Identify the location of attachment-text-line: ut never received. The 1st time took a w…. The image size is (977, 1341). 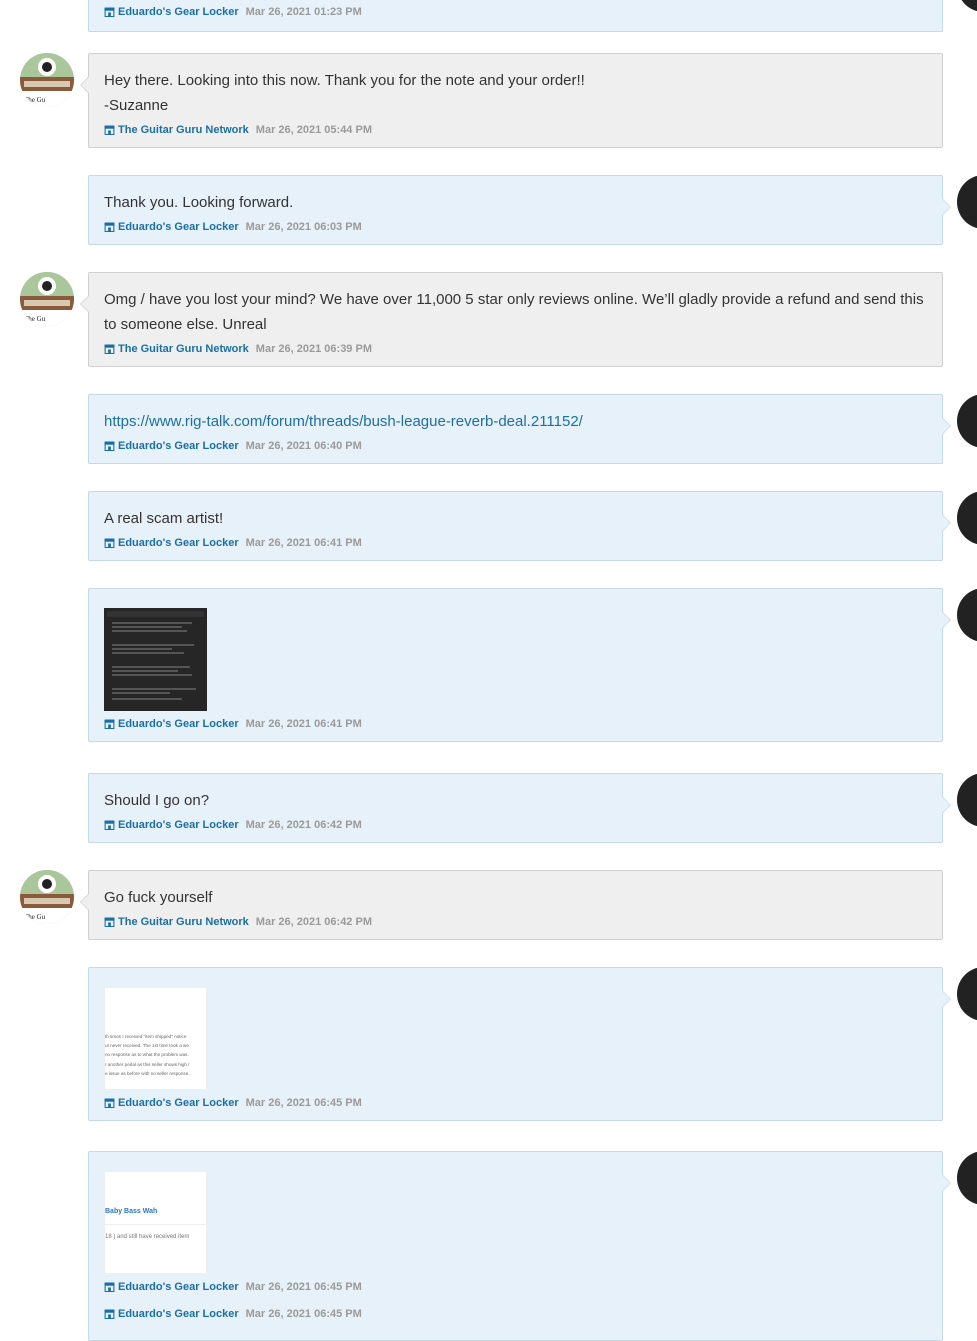
(147, 1046).